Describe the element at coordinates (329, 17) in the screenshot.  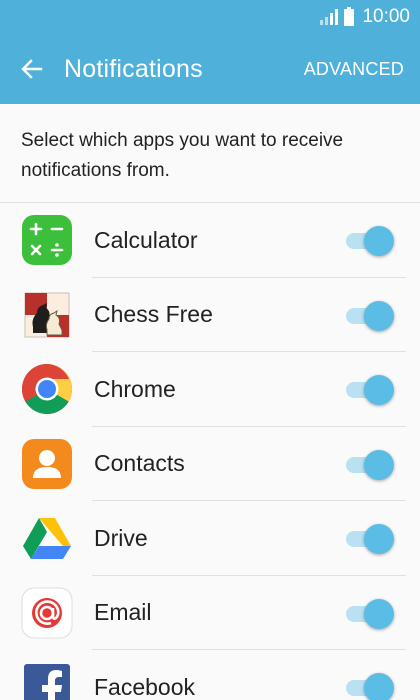
I see `signal-icon` at that location.